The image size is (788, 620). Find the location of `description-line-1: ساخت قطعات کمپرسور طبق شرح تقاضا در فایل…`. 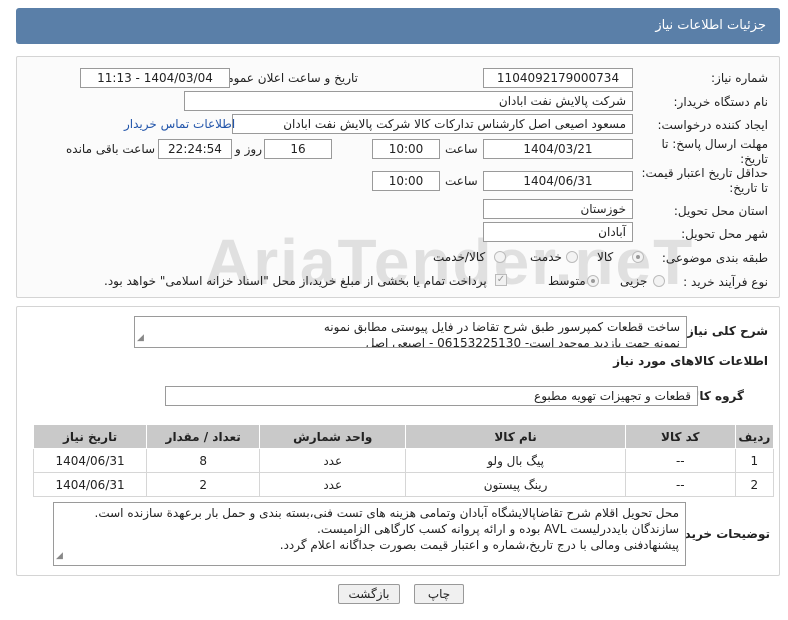

description-line-1: ساخت قطعات کمپرسور طبق شرح تقاضا در فایل… is located at coordinates (501, 327).